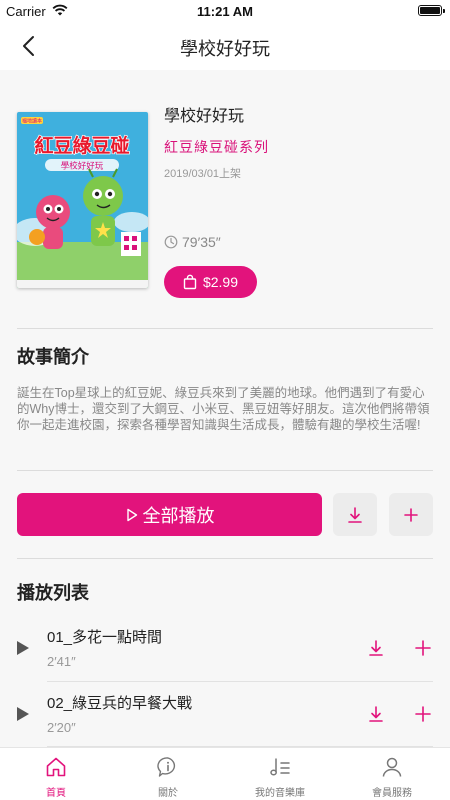 The image size is (450, 800). What do you see at coordinates (203, 174) in the screenshot?
I see `release-date: 2019/03/01上架` at bounding box center [203, 174].